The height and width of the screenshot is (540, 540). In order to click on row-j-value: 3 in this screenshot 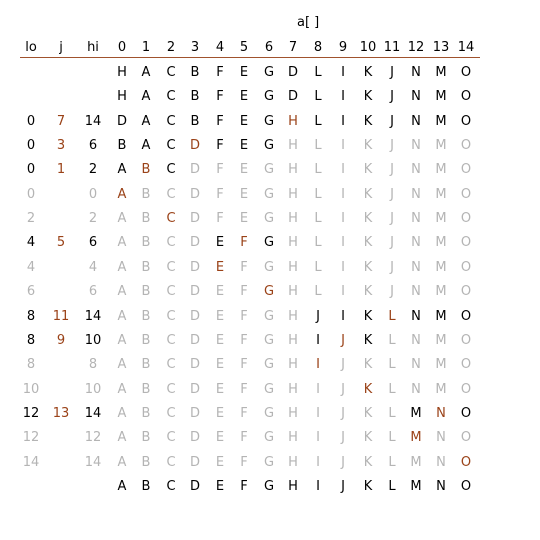, I will do `click(61, 146)`.